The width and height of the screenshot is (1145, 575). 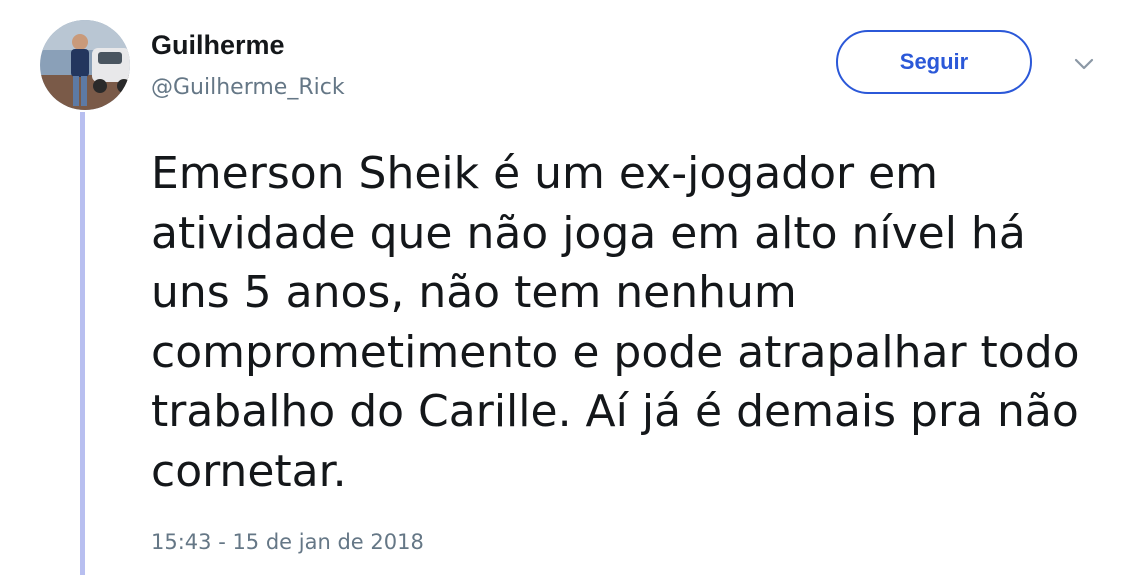 What do you see at coordinates (82, 343) in the screenshot?
I see `thread-line` at bounding box center [82, 343].